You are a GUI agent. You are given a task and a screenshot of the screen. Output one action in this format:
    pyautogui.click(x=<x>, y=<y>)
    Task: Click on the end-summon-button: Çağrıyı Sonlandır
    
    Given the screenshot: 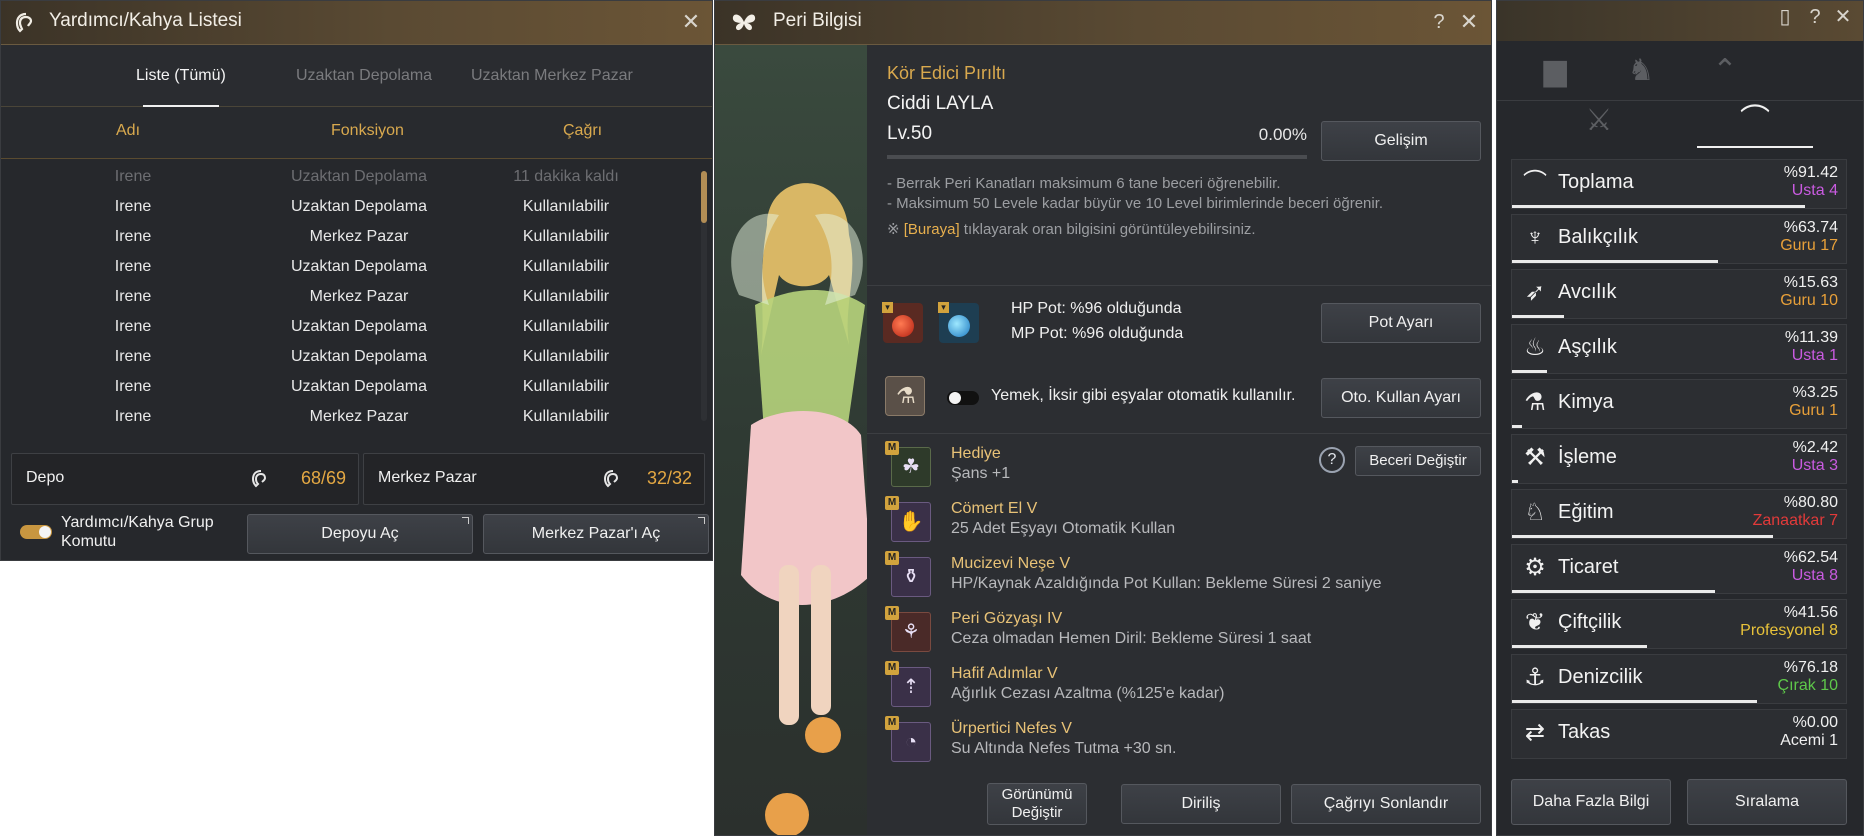 What is the action you would take?
    pyautogui.click(x=1386, y=804)
    